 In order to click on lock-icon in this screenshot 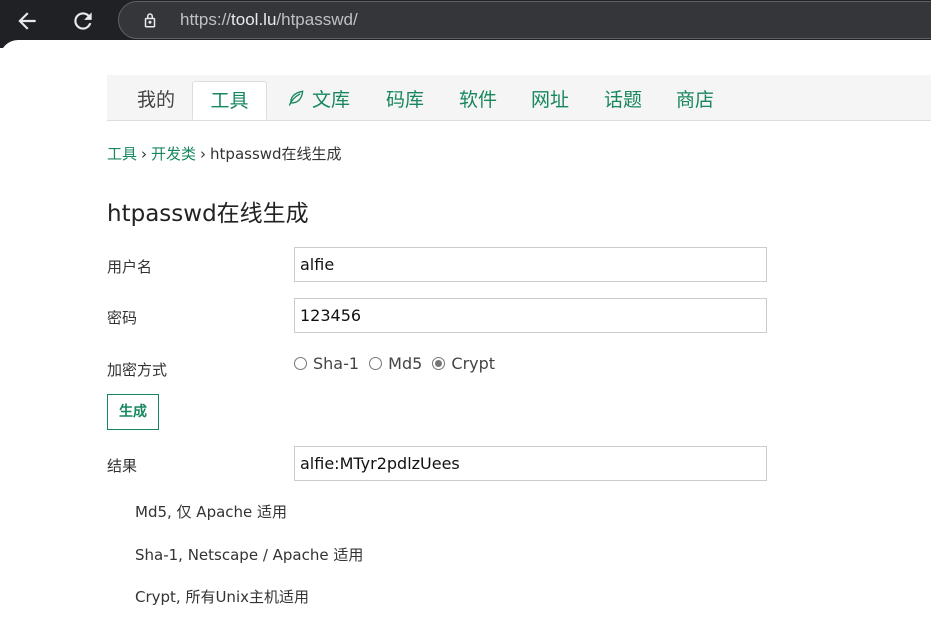, I will do `click(150, 20)`.